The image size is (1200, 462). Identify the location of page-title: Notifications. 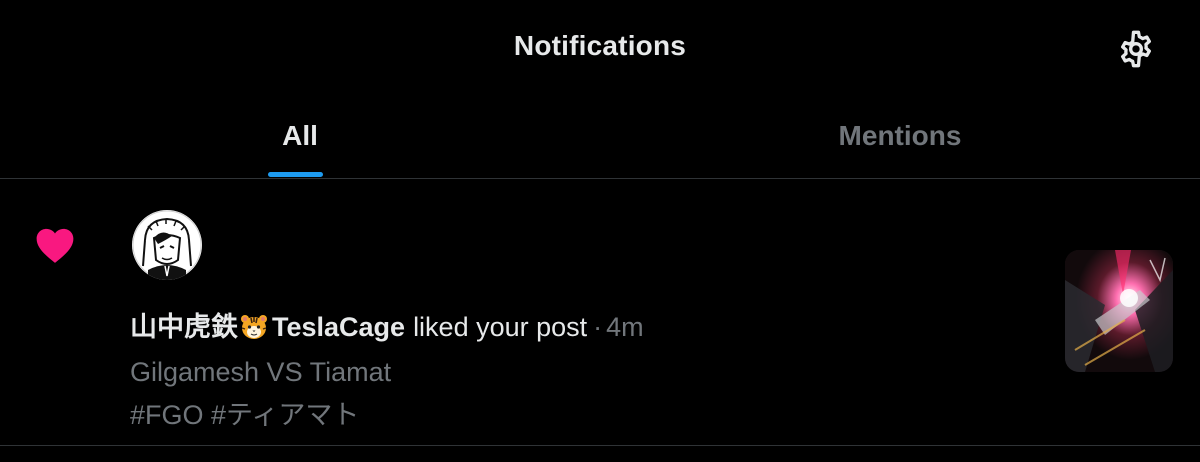
(600, 45).